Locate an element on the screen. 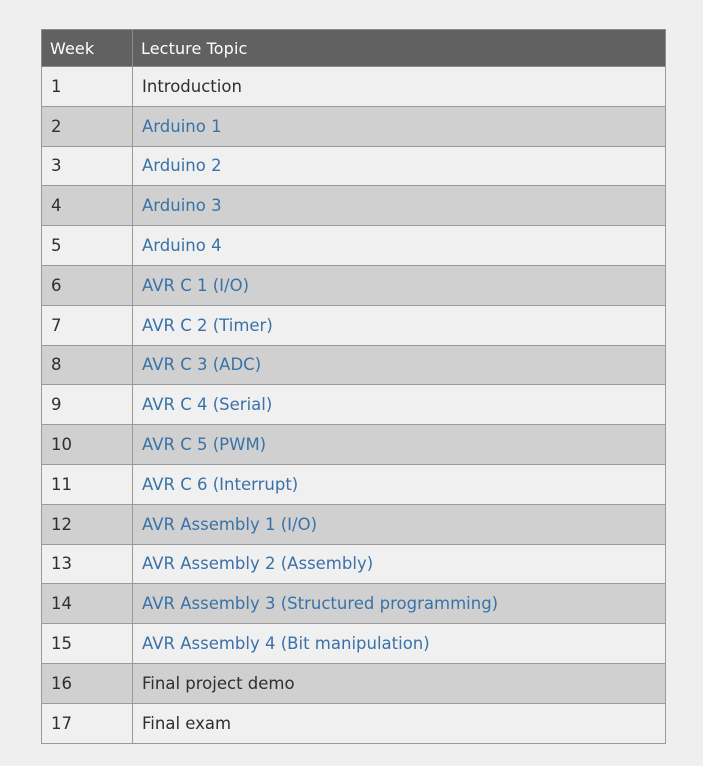 This screenshot has height=766, width=703. table-row: 1 Introduction is located at coordinates (353, 86).